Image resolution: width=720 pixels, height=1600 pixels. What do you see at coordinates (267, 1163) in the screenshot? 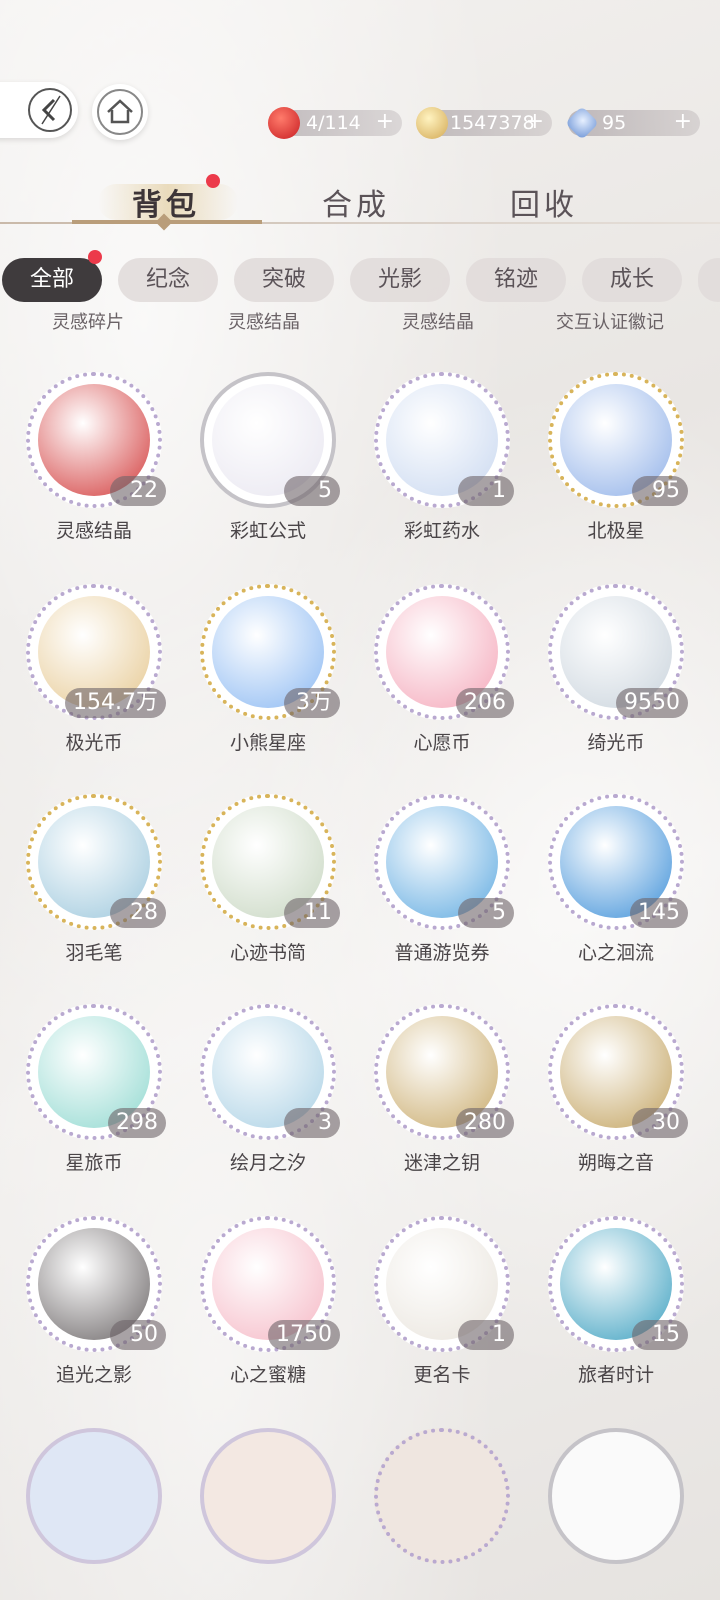
I see `item-name: 绘月之汐` at bounding box center [267, 1163].